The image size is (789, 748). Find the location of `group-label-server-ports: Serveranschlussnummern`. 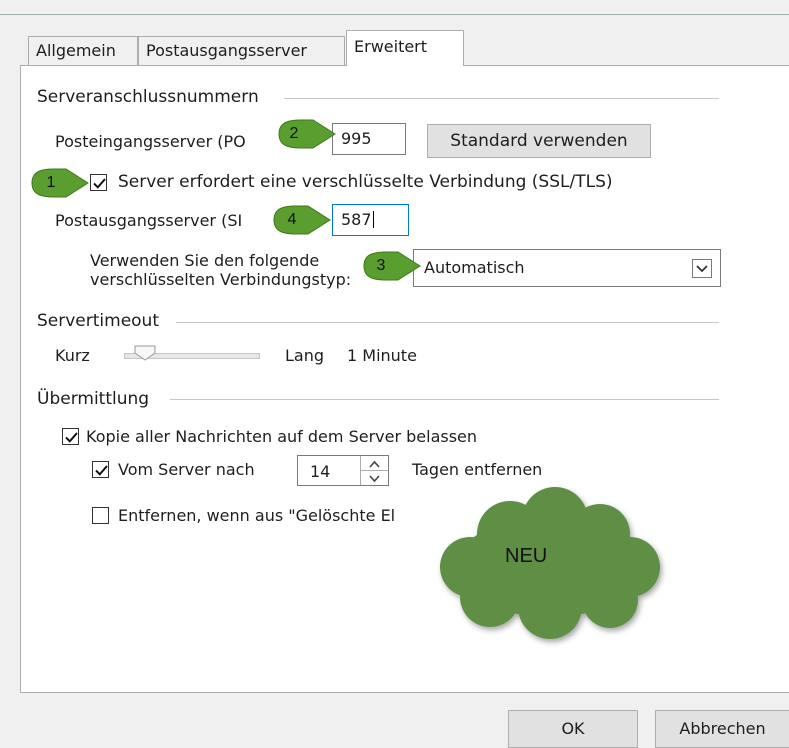

group-label-server-ports: Serveranschlussnummern is located at coordinates (148, 97).